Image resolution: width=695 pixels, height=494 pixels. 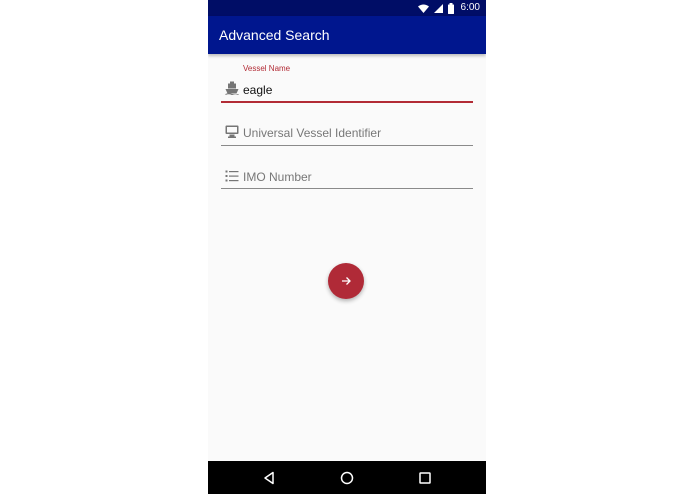 I want to click on app-bar: Advanced Search, so click(x=347, y=35).